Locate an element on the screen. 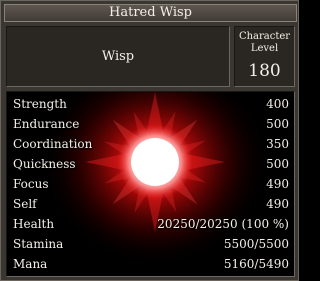 The height and width of the screenshot is (281, 320). stat-row-strength: Strength 400 is located at coordinates (151, 104).